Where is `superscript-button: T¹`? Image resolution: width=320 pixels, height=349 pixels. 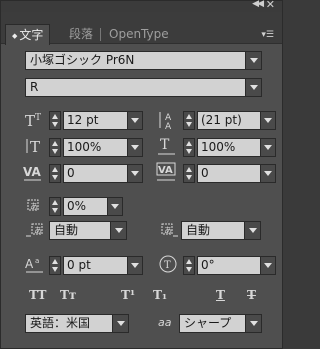
superscript-button: T¹ is located at coordinates (128, 295).